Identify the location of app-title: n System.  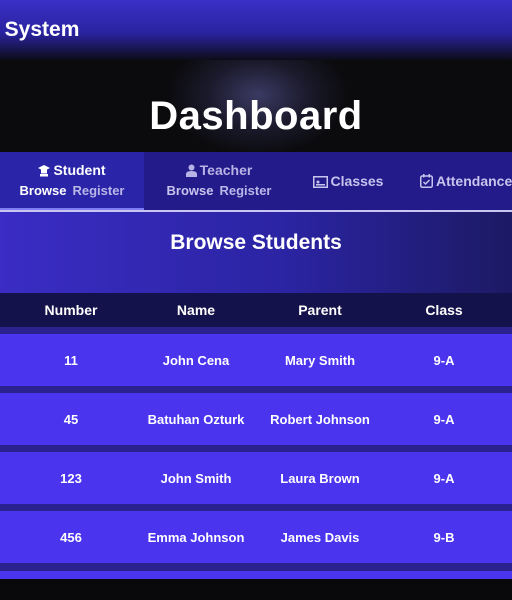
(40, 29).